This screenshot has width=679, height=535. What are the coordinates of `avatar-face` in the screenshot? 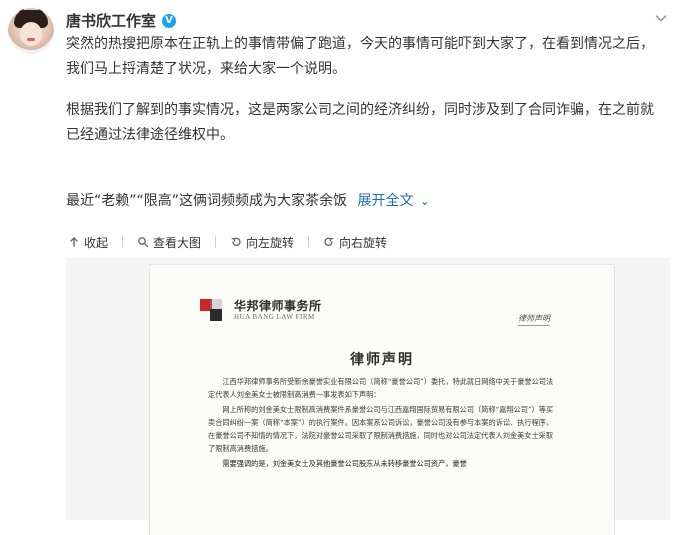 It's located at (31, 34).